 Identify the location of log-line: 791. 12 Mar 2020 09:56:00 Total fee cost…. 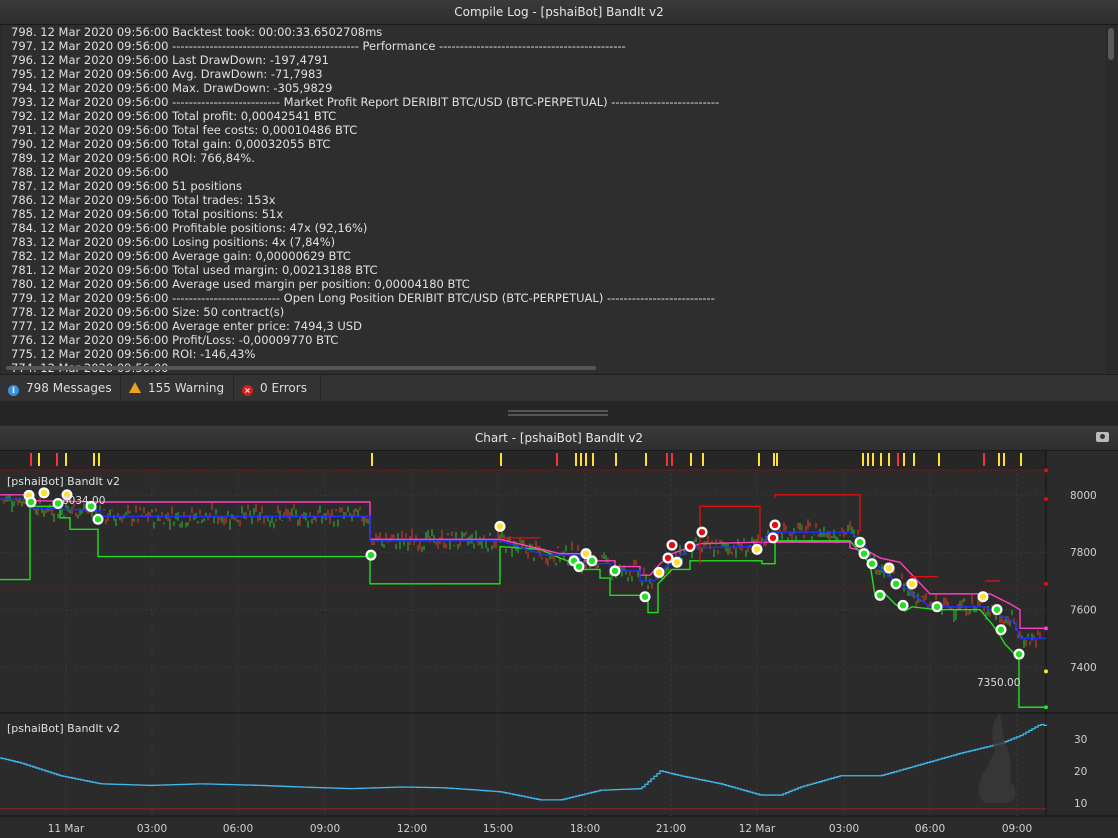
(184, 130).